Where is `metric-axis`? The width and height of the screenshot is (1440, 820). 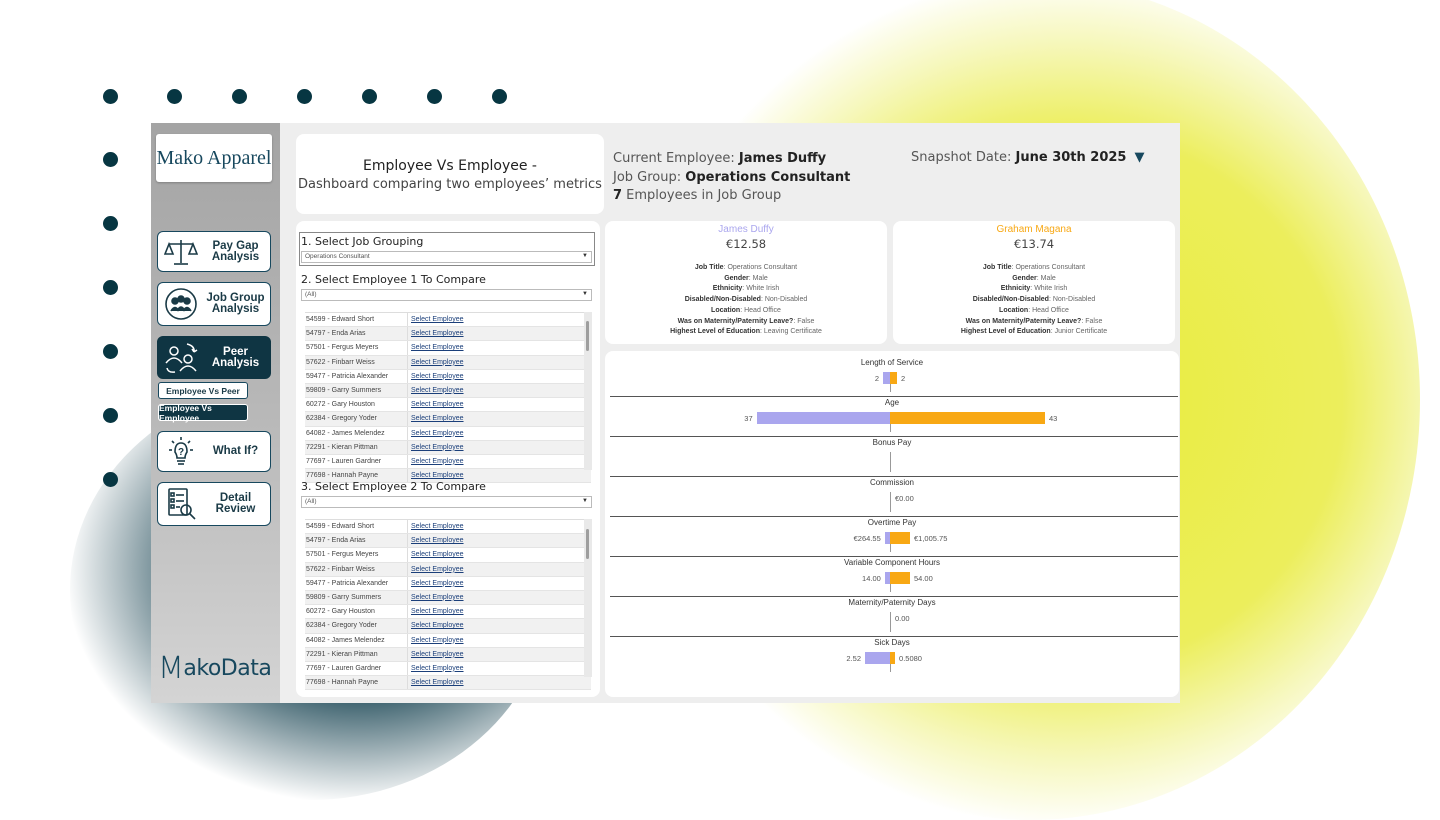
metric-axis is located at coordinates (890, 462).